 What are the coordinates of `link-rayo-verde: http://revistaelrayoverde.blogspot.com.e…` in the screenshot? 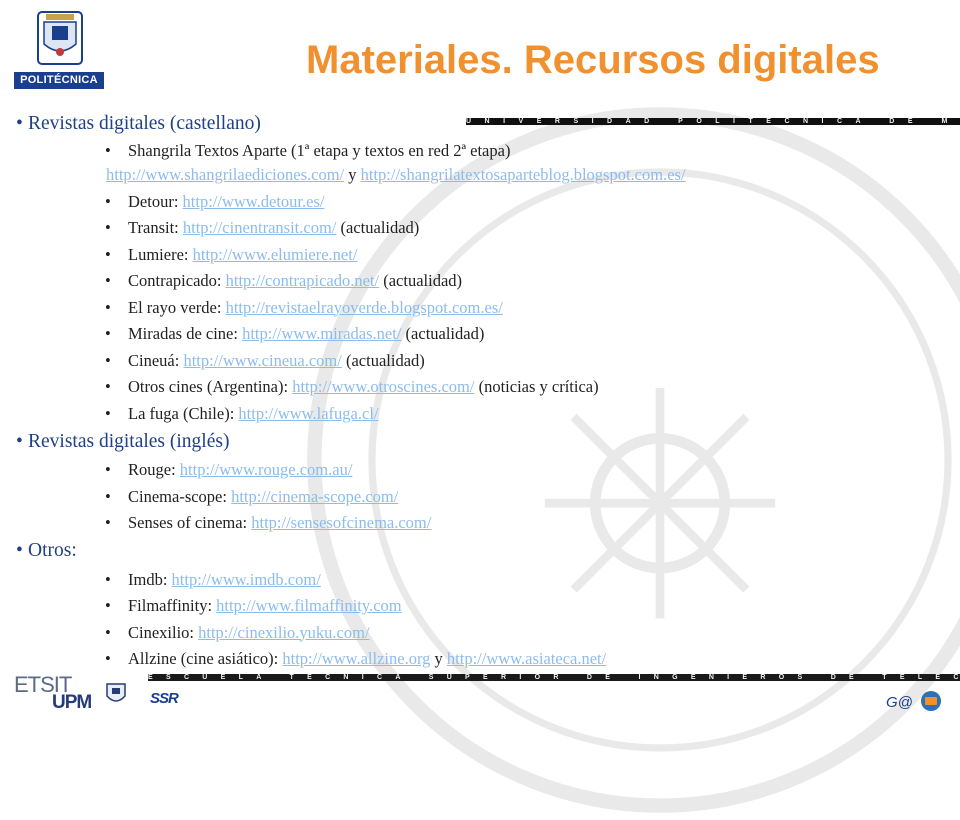 It's located at (364, 307).